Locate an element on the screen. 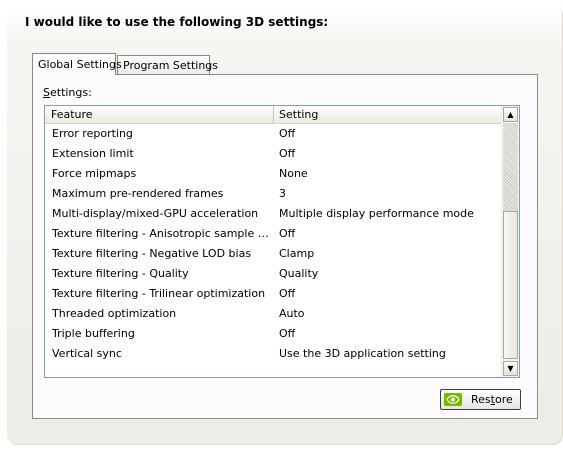  feature-cell: Texture filtering - Negative LOD bias is located at coordinates (152, 253).